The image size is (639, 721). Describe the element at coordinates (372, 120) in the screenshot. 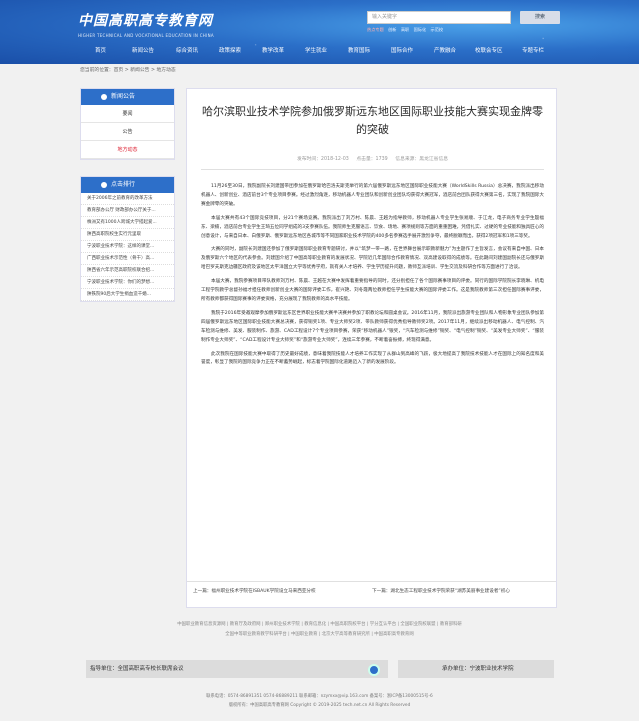

I see `article-title: 哈尔滨职业技术学院参加俄罗斯远东地区国际职业技能大赛实现金牌零的突破` at that location.